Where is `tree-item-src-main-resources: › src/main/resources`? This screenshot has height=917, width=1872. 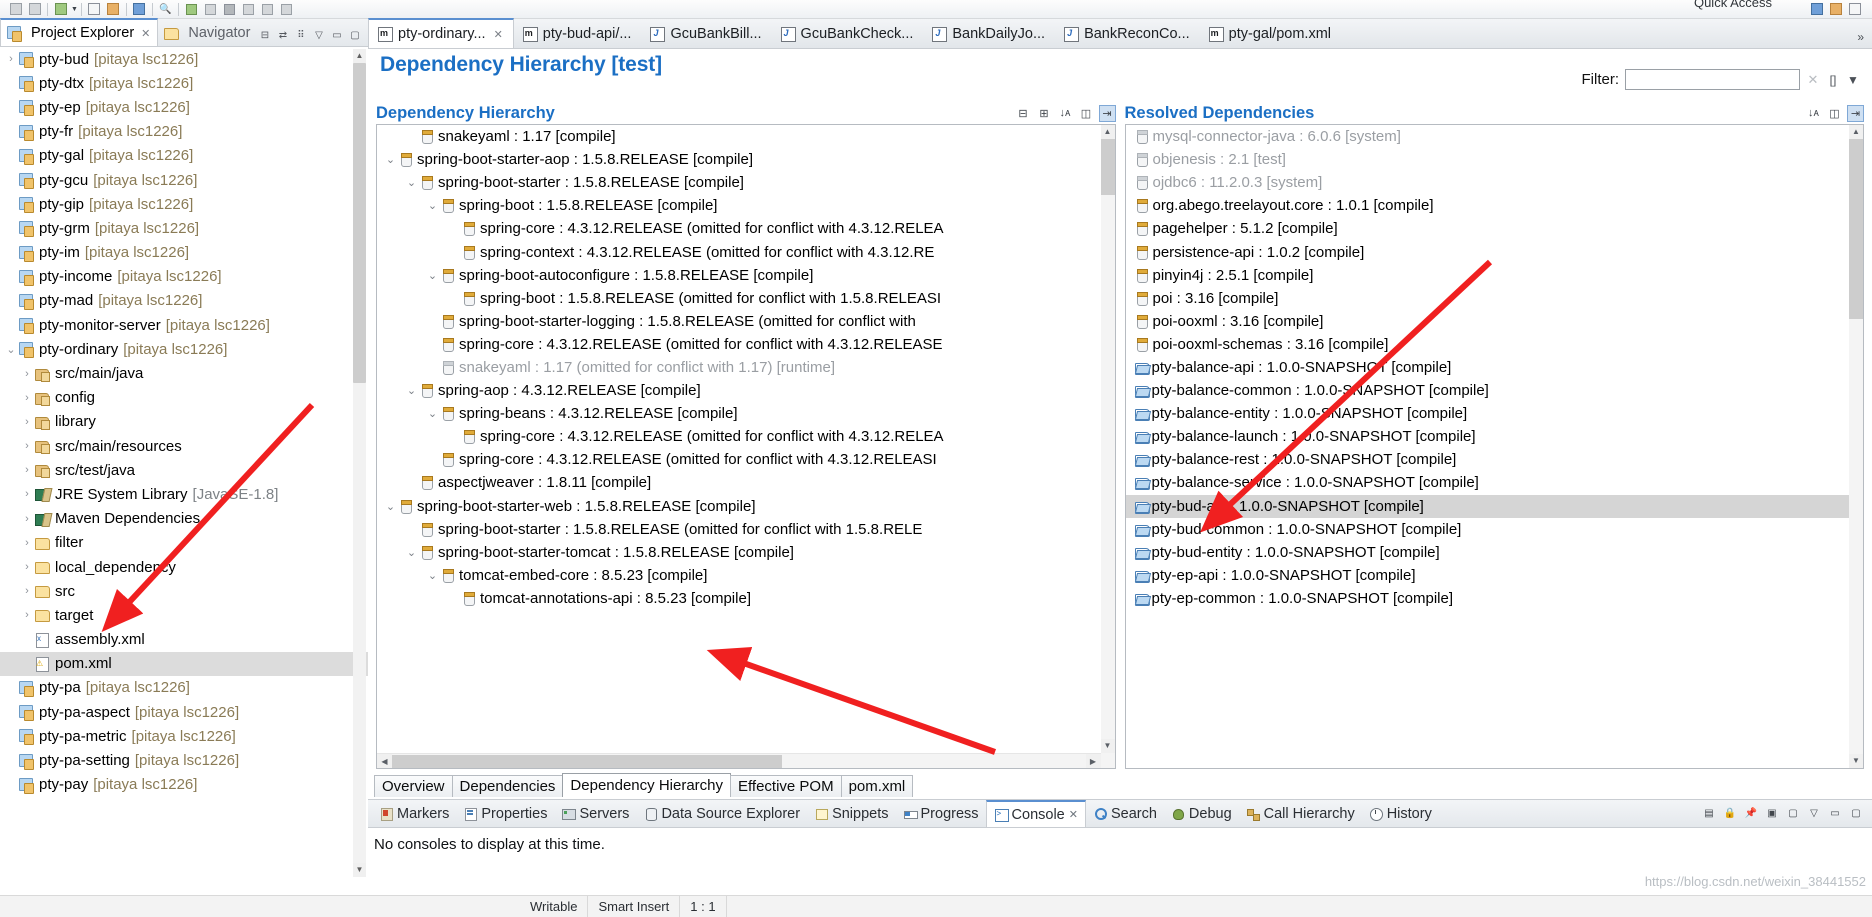
tree-item-src-main-resources: › src/main/resources is located at coordinates (184, 446).